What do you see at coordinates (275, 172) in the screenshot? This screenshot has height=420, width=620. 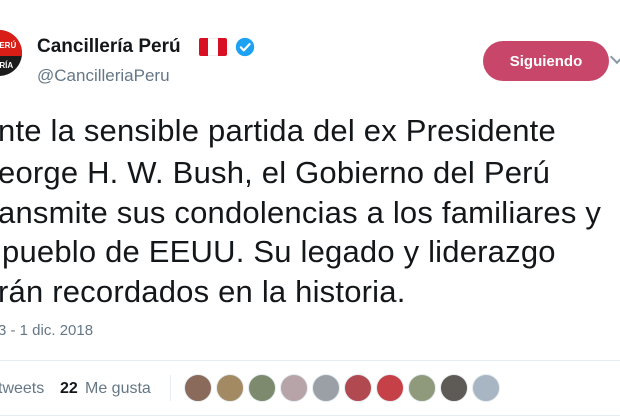 I see `tweet-text-line-2: eorge H. W. Bush, el Gobierno del Perú` at bounding box center [275, 172].